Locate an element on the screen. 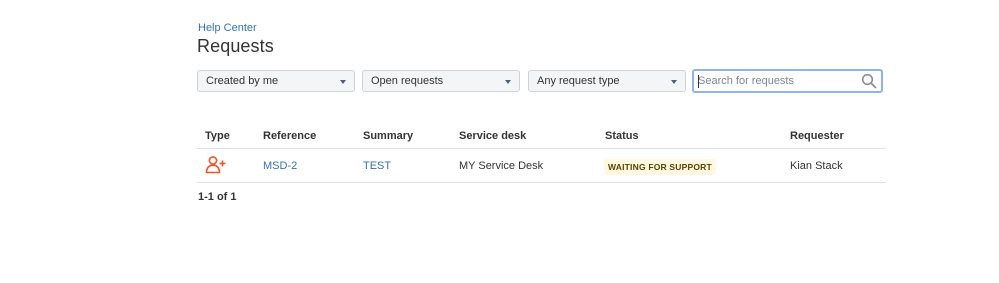 This screenshot has width=999, height=283. add-user-icon is located at coordinates (215, 165).